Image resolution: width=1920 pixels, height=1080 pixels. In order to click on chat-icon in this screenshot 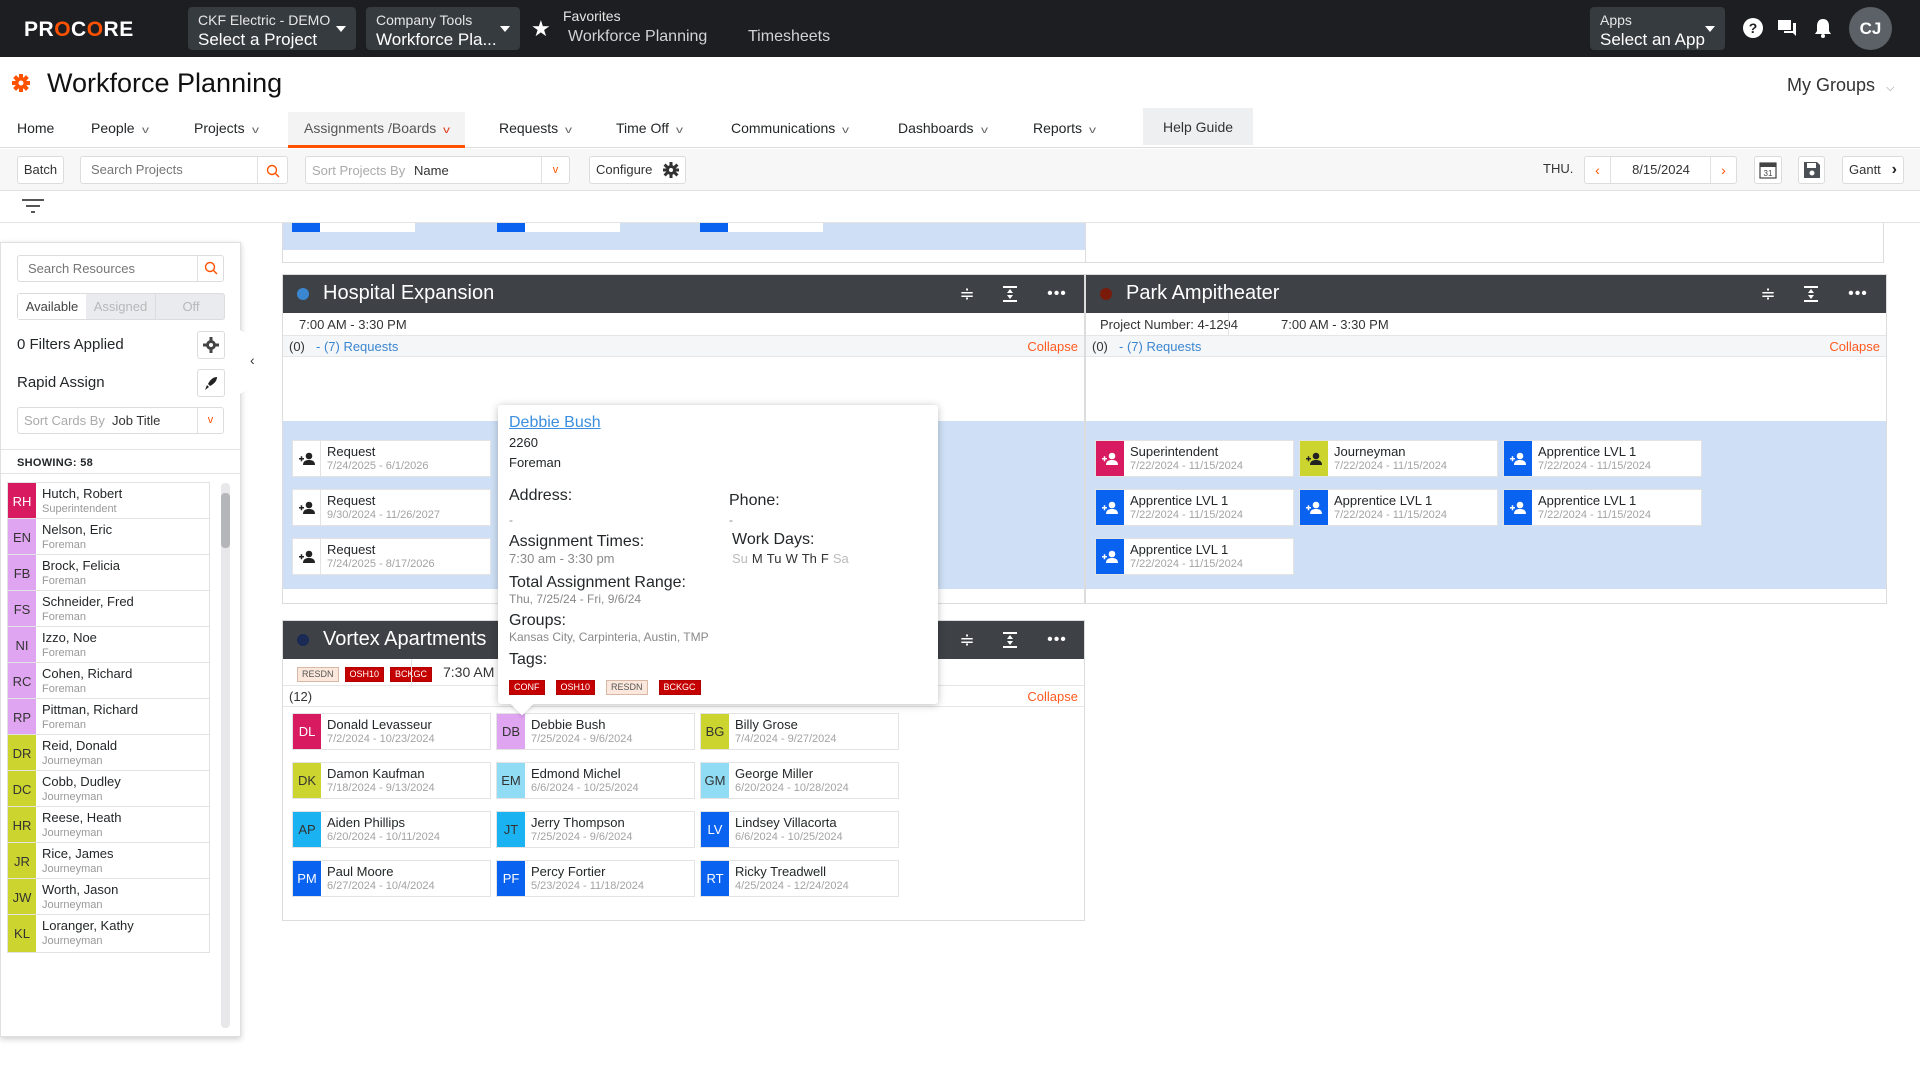, I will do `click(1787, 28)`.